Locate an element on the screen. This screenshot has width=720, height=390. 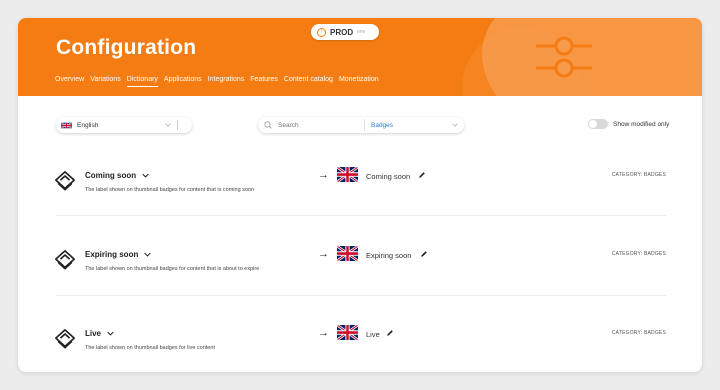
entry-title-row: Coming soon is located at coordinates (117, 175).